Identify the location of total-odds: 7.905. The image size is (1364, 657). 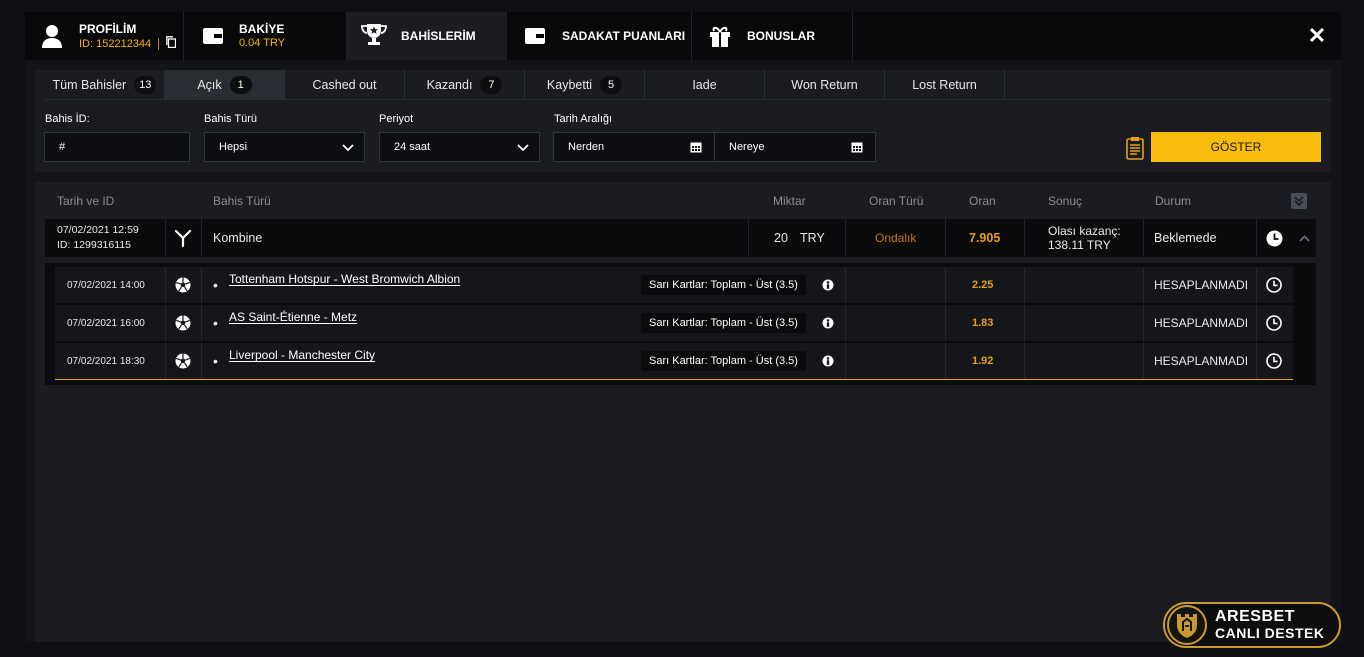
(985, 238).